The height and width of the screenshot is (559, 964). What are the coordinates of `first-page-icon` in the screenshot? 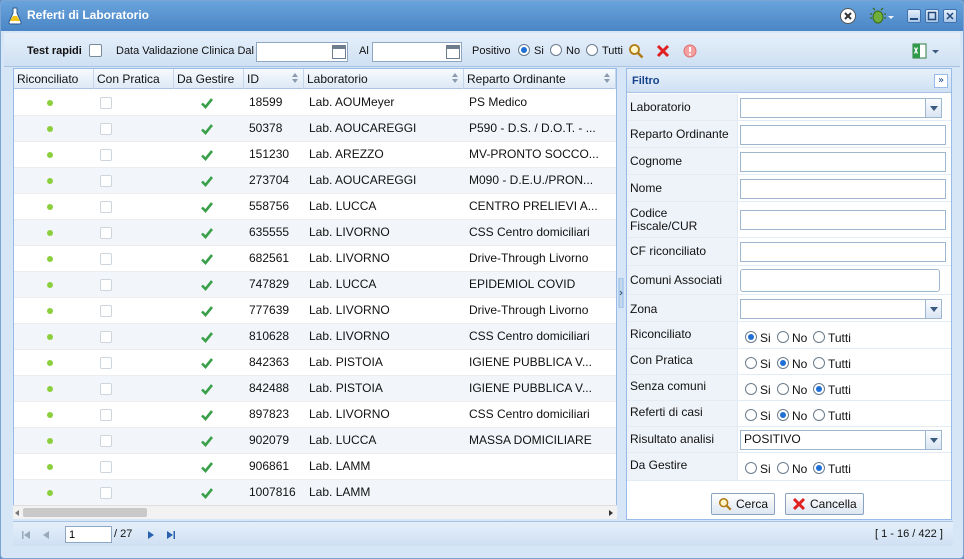 It's located at (26, 535).